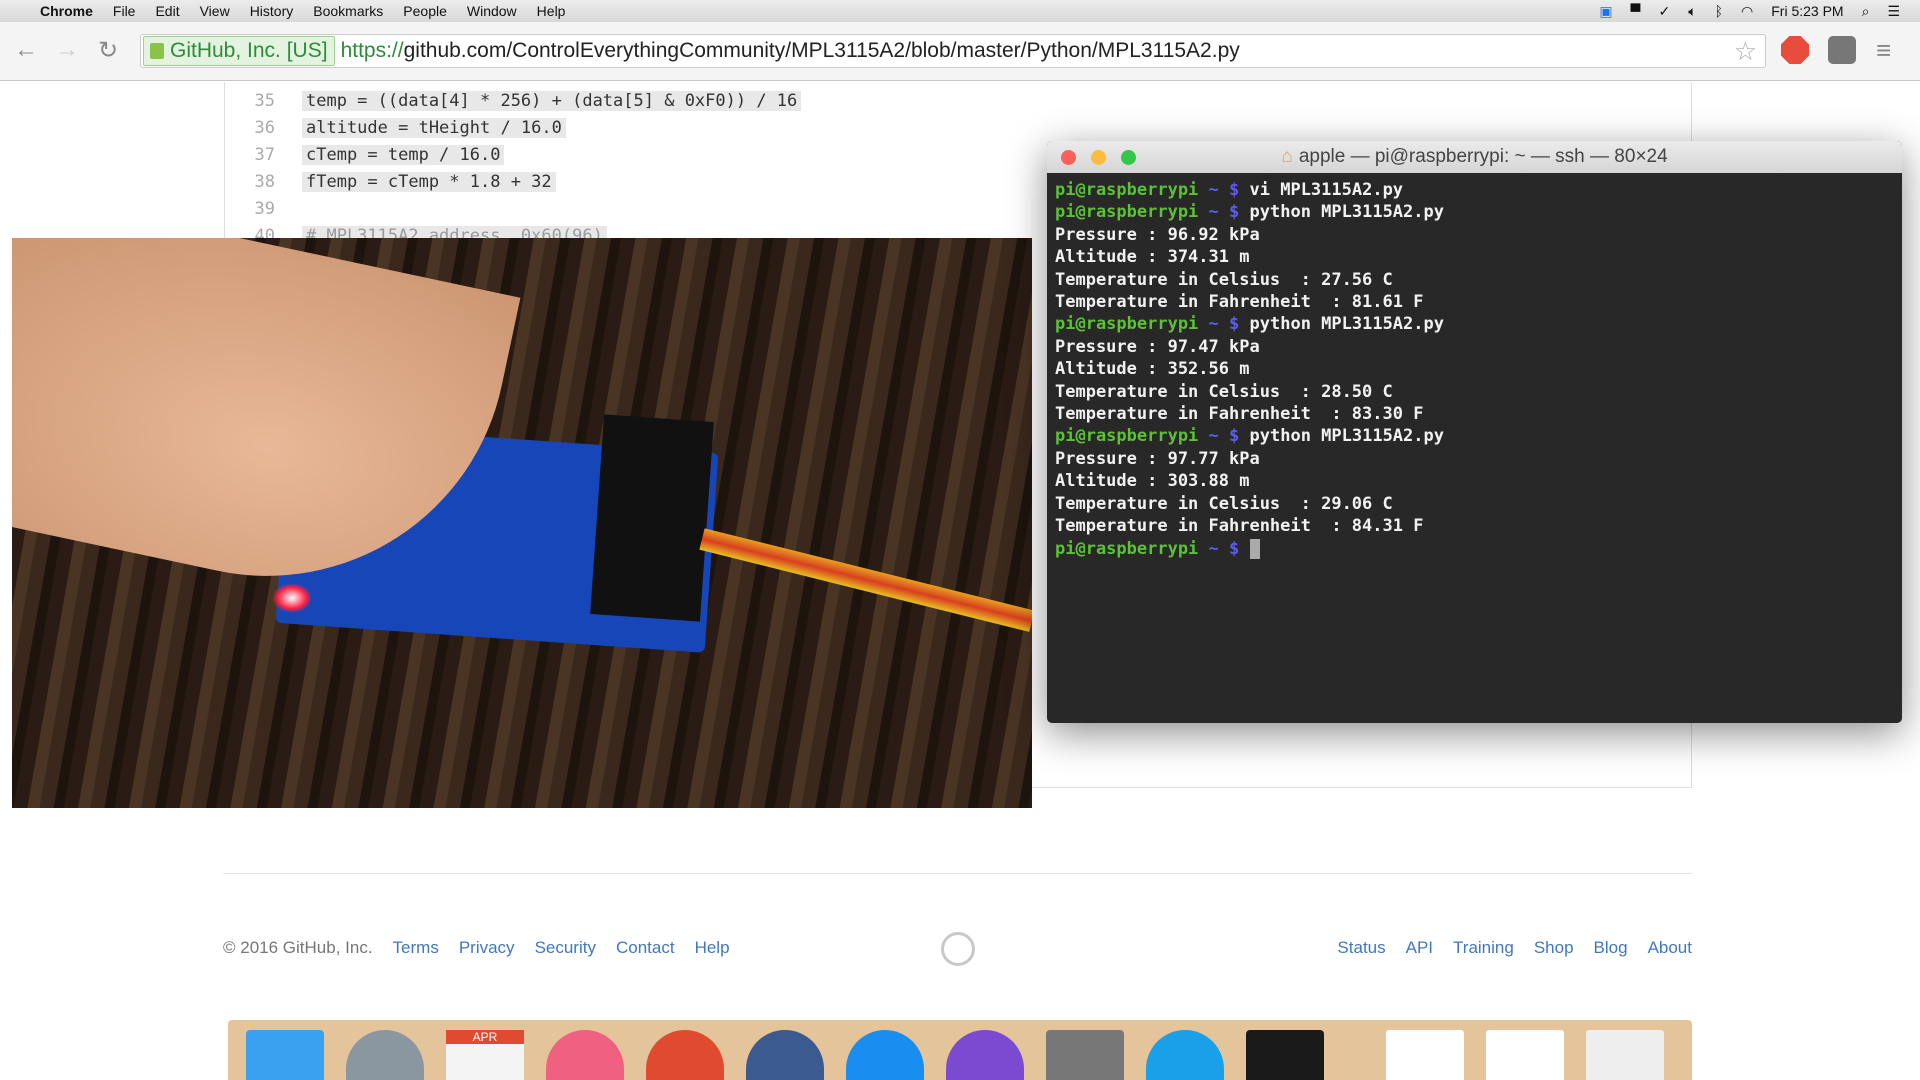 Image resolution: width=1920 pixels, height=1080 pixels. What do you see at coordinates (1128, 157) in the screenshot?
I see `zoom-button` at bounding box center [1128, 157].